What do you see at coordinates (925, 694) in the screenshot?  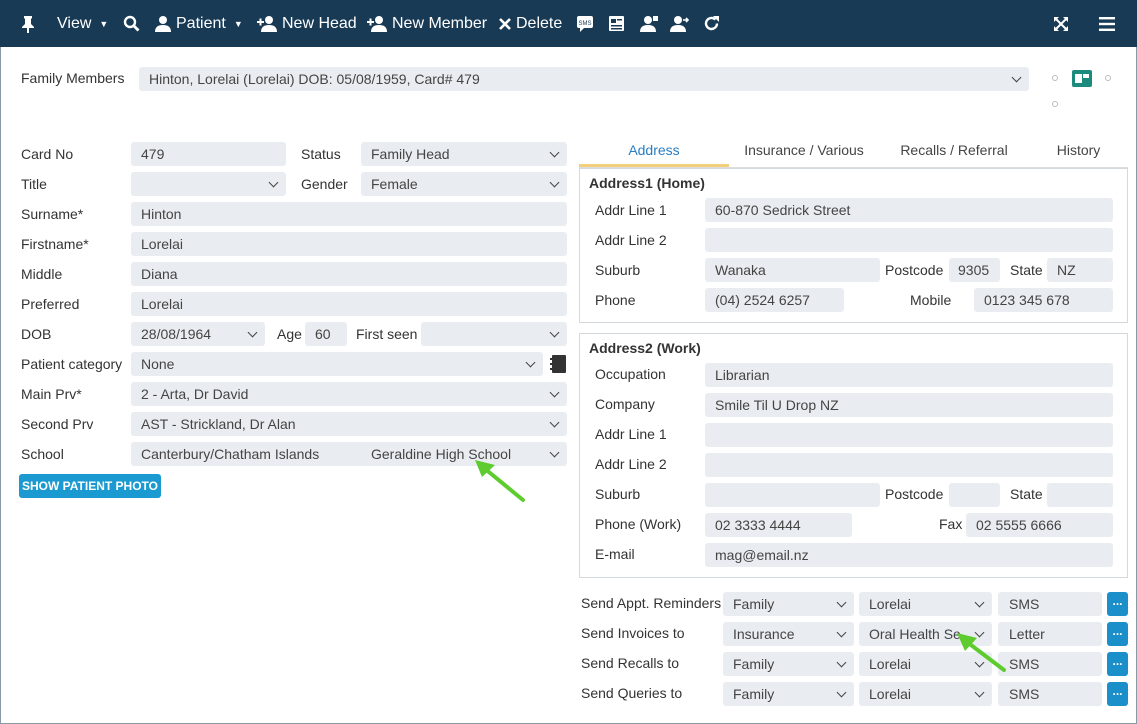 I see `send-queries-person-select: Lorelai` at bounding box center [925, 694].